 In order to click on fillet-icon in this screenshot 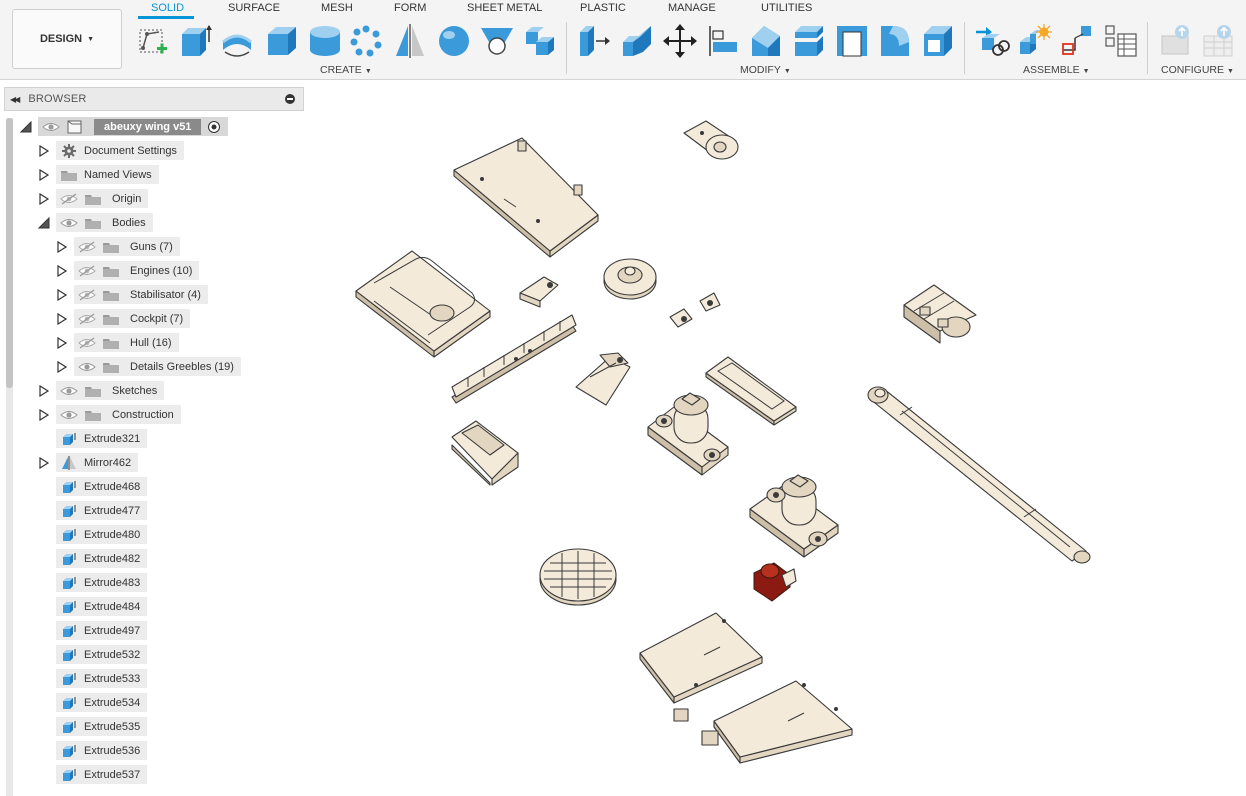, I will do `click(895, 41)`.